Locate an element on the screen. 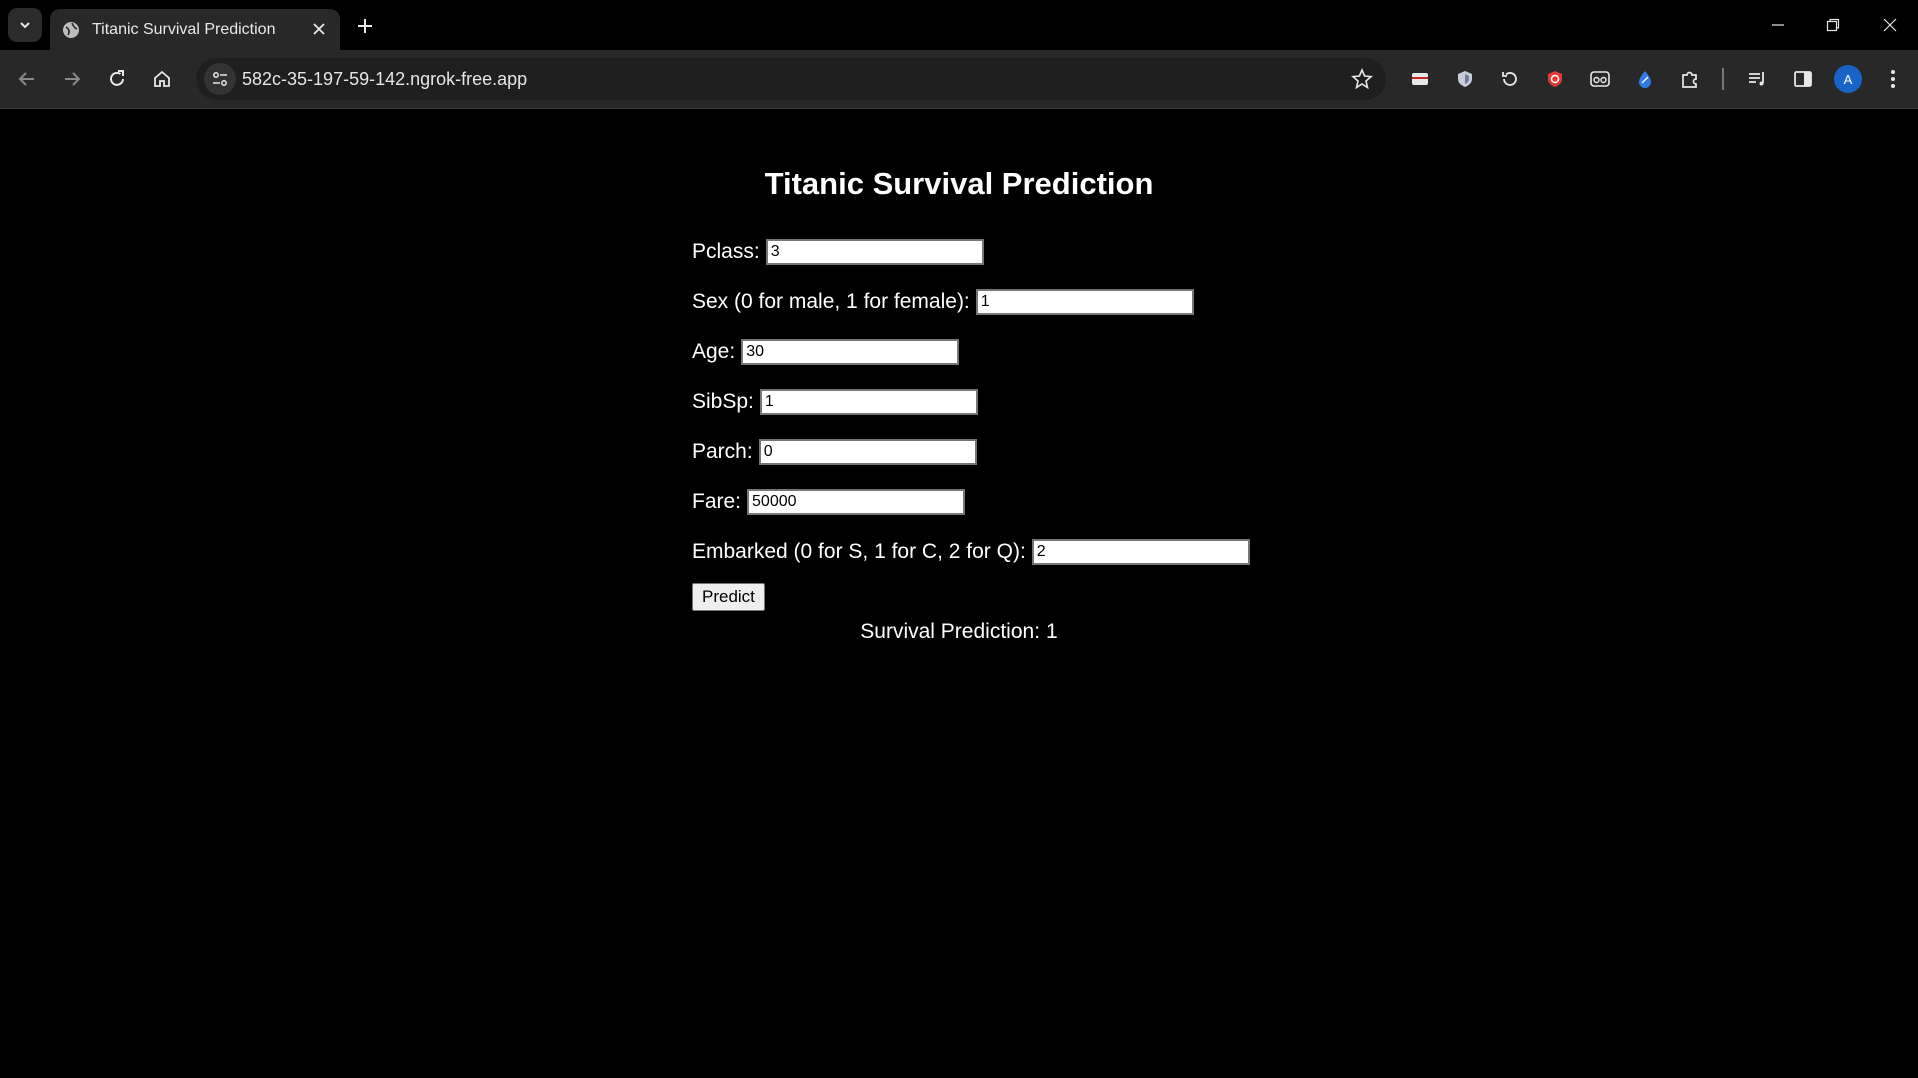  site-info-button is located at coordinates (220, 79).